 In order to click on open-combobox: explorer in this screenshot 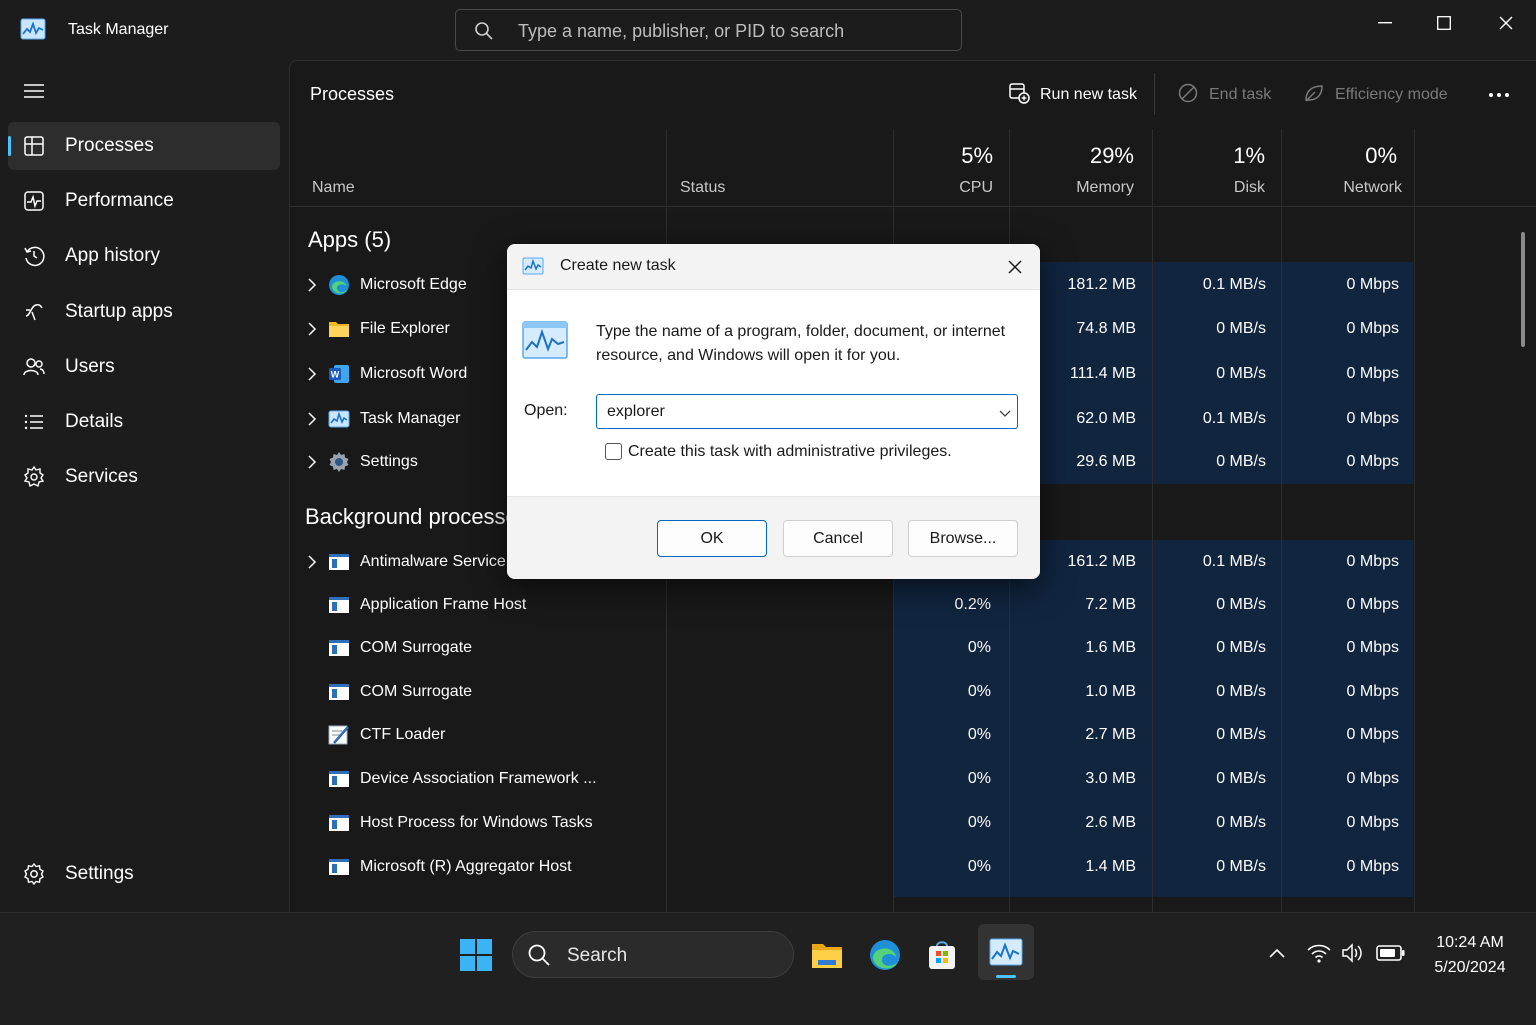, I will do `click(807, 411)`.